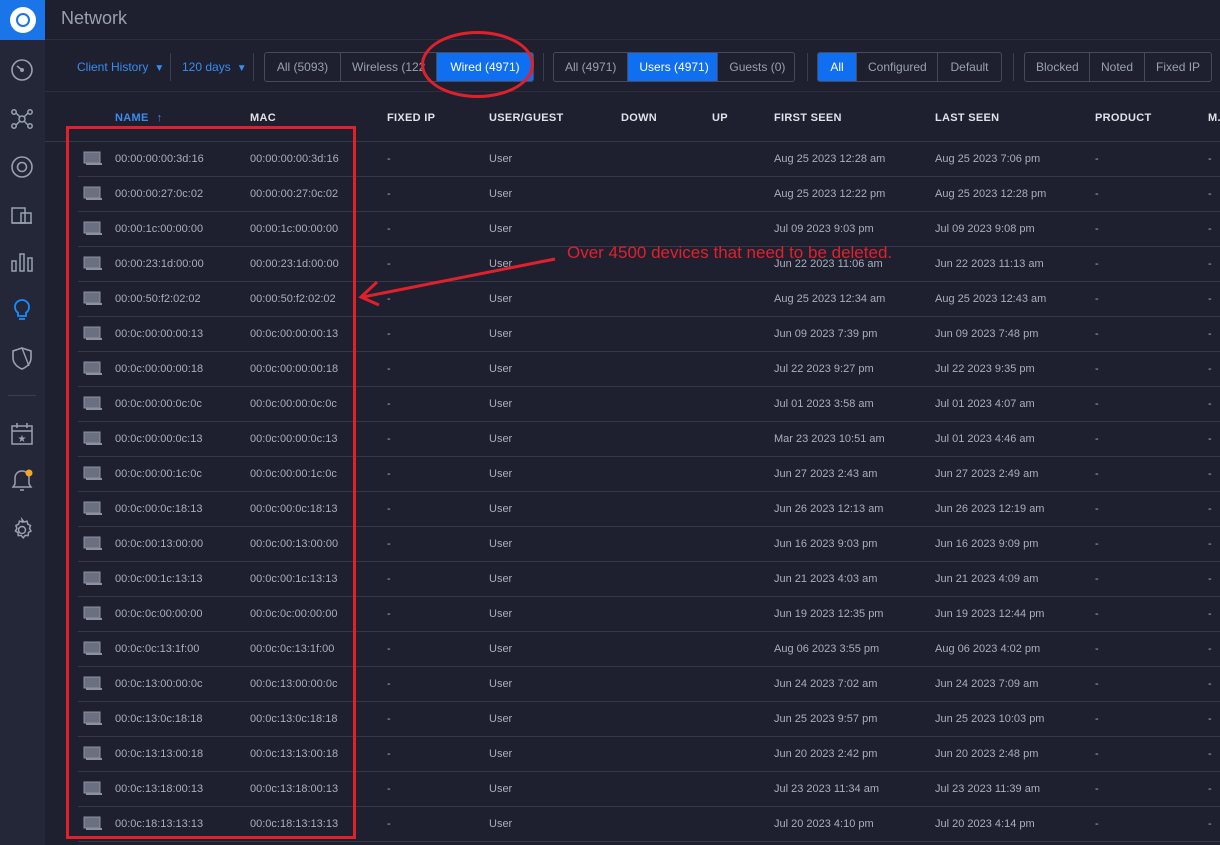  I want to click on sidebar: ★, so click(22, 422).